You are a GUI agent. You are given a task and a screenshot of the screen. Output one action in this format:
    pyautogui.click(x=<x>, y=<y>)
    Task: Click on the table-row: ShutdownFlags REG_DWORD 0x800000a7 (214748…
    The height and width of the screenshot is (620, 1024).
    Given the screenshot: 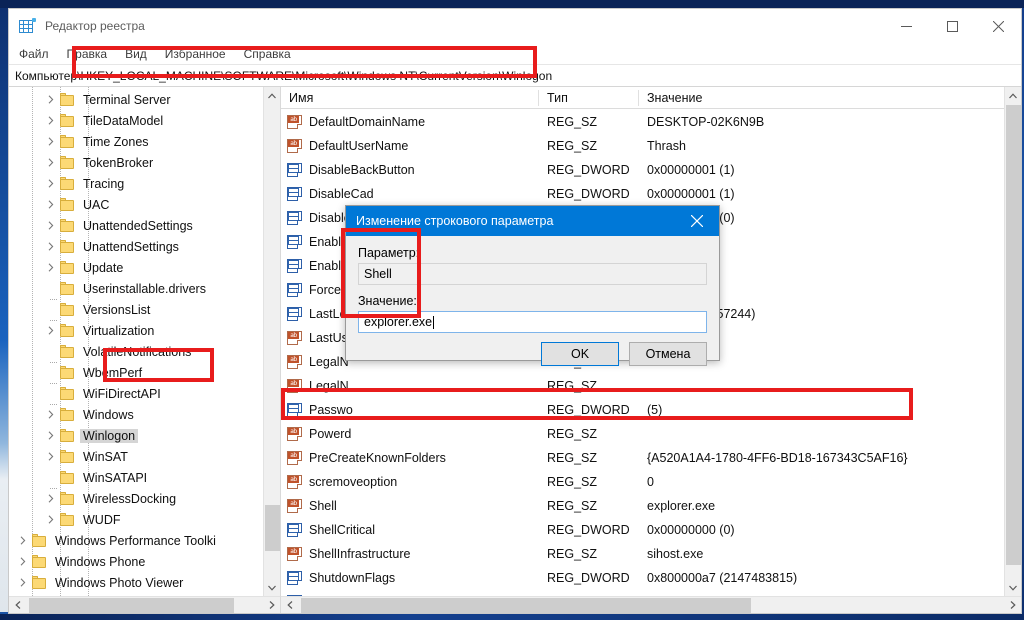 What is the action you would take?
    pyautogui.click(x=642, y=578)
    